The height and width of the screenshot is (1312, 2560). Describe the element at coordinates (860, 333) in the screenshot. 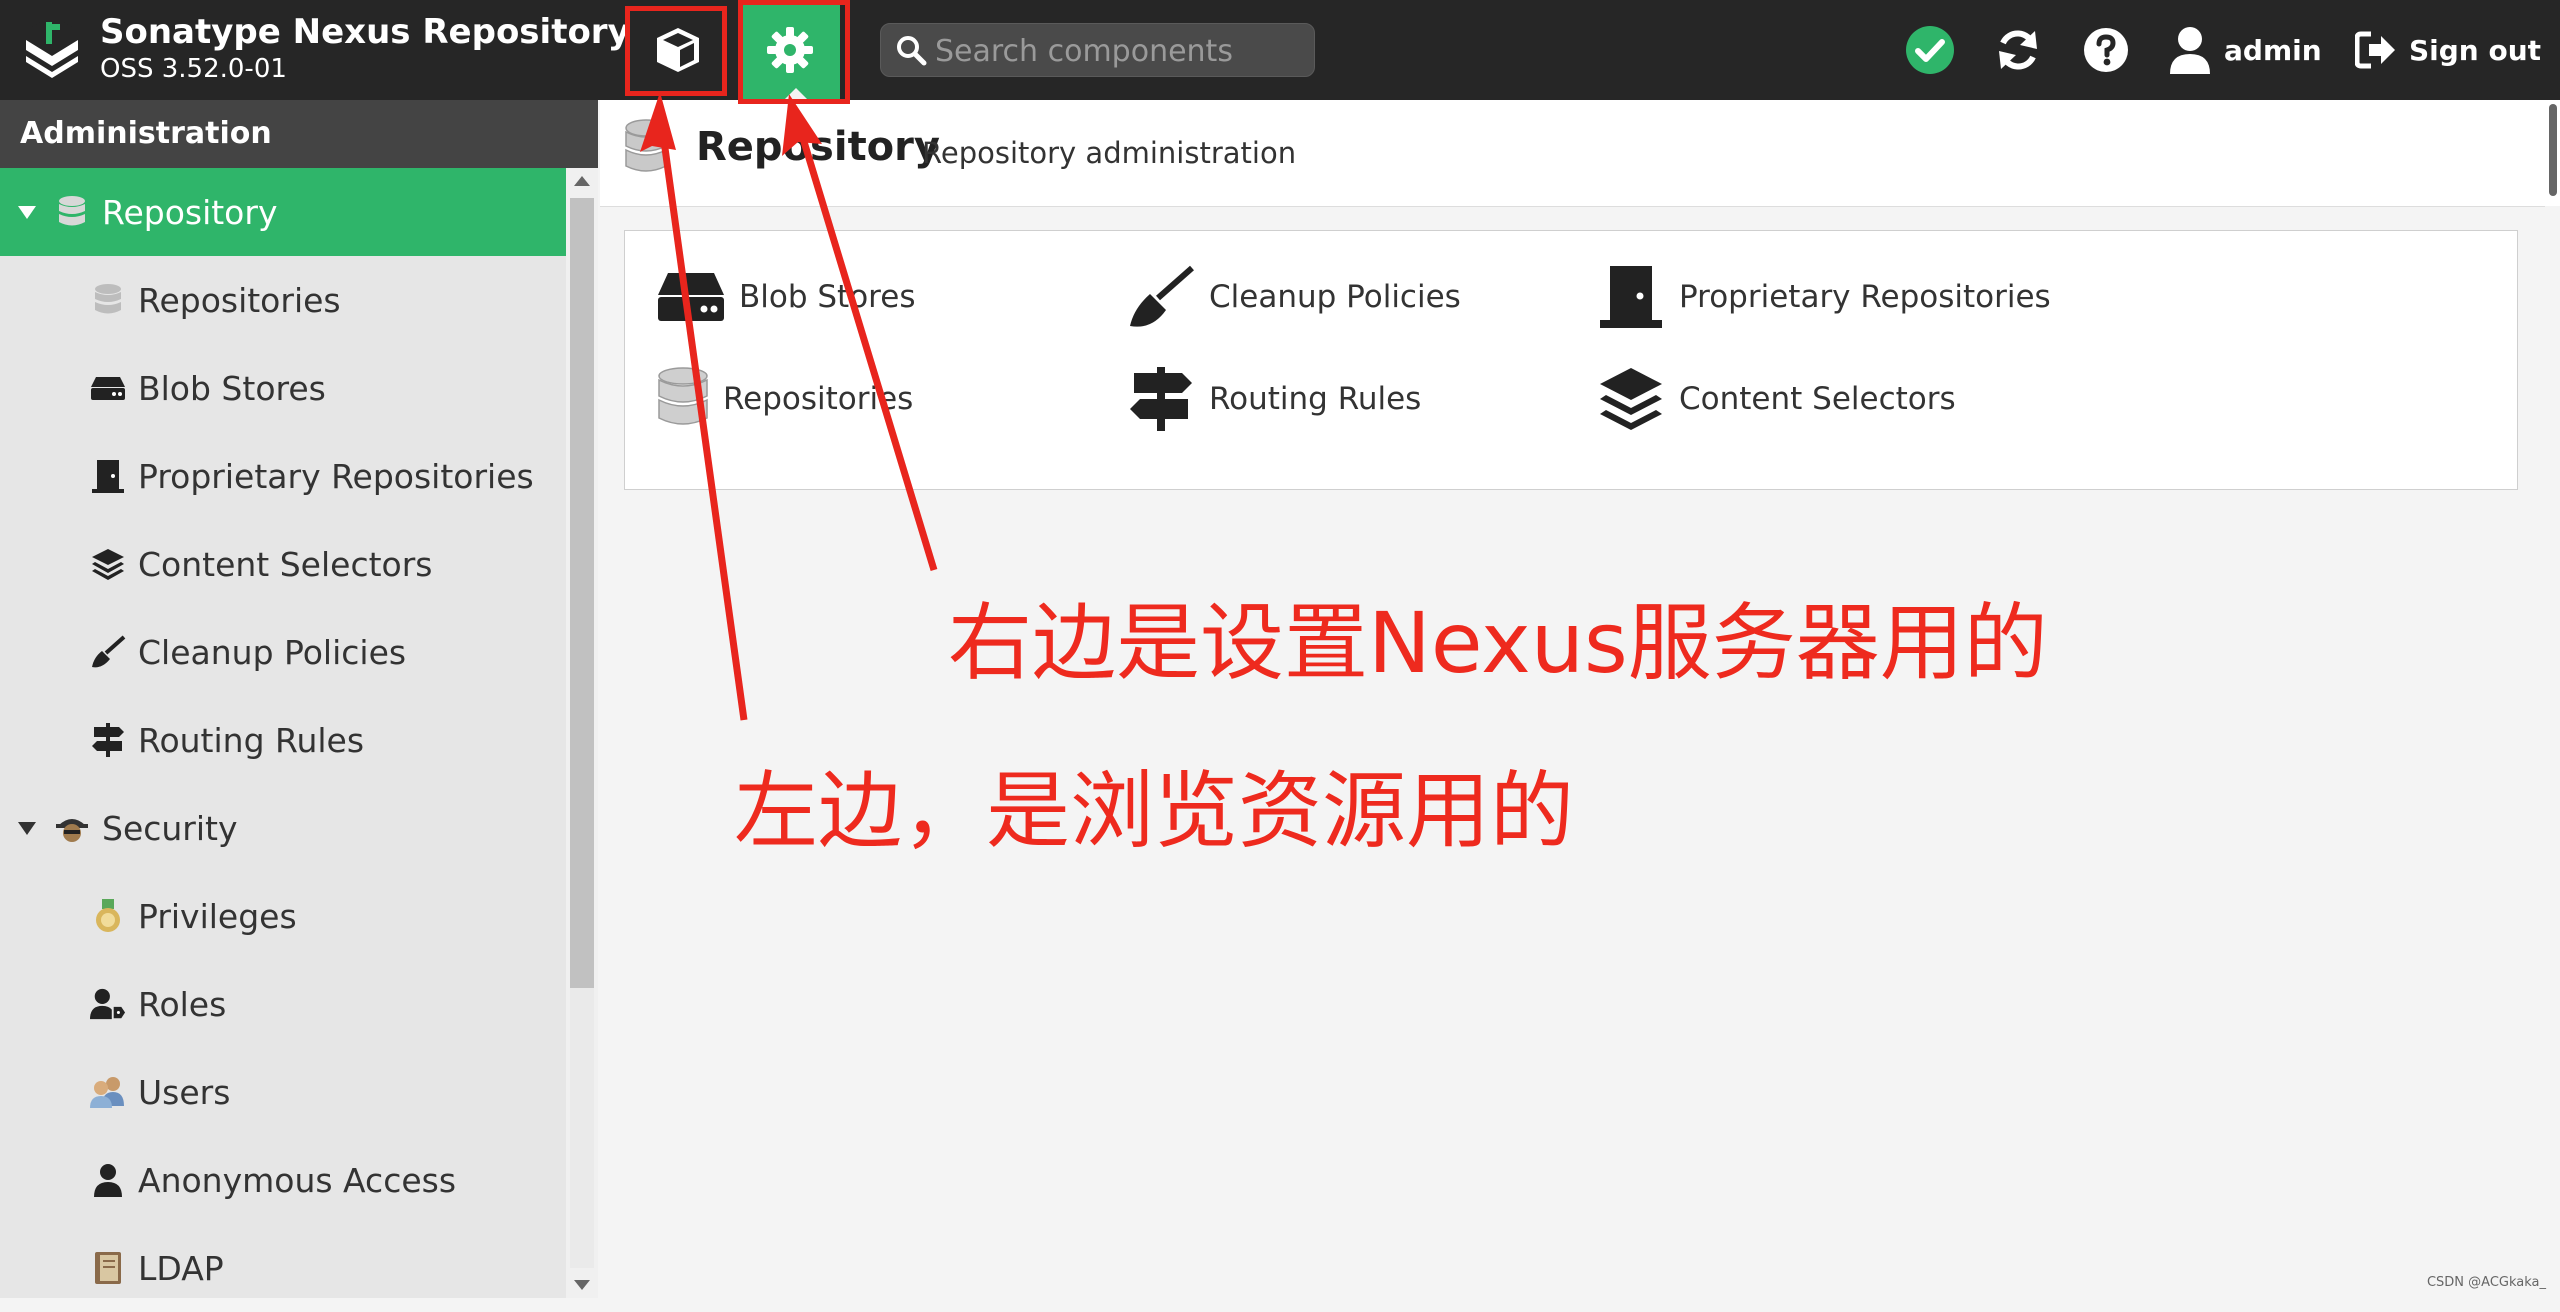

I see `arrow-to-admin` at that location.